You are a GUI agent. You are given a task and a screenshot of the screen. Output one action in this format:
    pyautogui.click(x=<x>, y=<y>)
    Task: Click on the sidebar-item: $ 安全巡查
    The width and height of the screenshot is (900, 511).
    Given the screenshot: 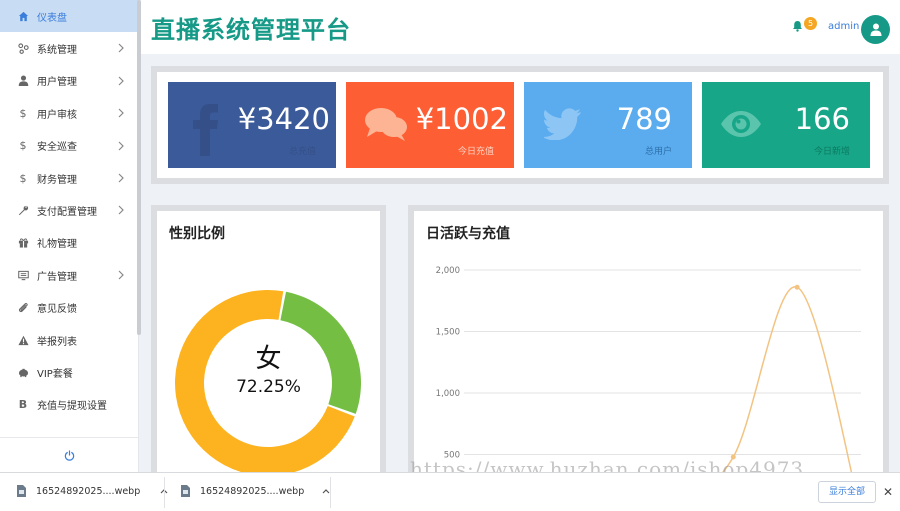 What is the action you would take?
    pyautogui.click(x=69, y=146)
    